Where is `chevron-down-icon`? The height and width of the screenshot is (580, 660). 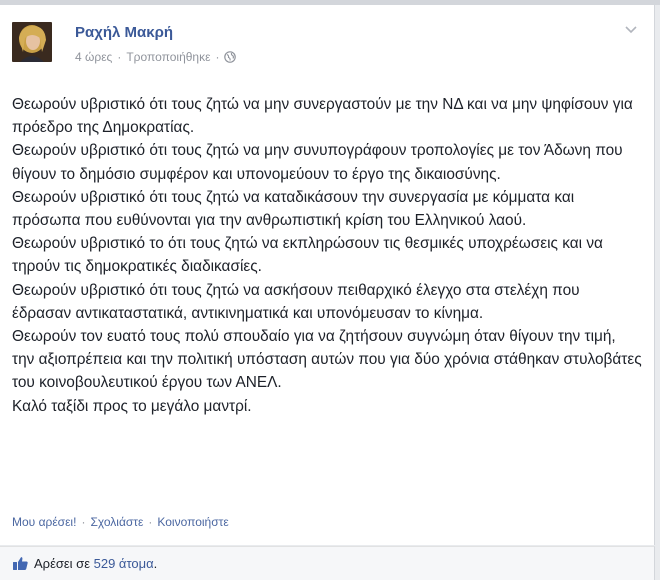
chevron-down-icon is located at coordinates (631, 30).